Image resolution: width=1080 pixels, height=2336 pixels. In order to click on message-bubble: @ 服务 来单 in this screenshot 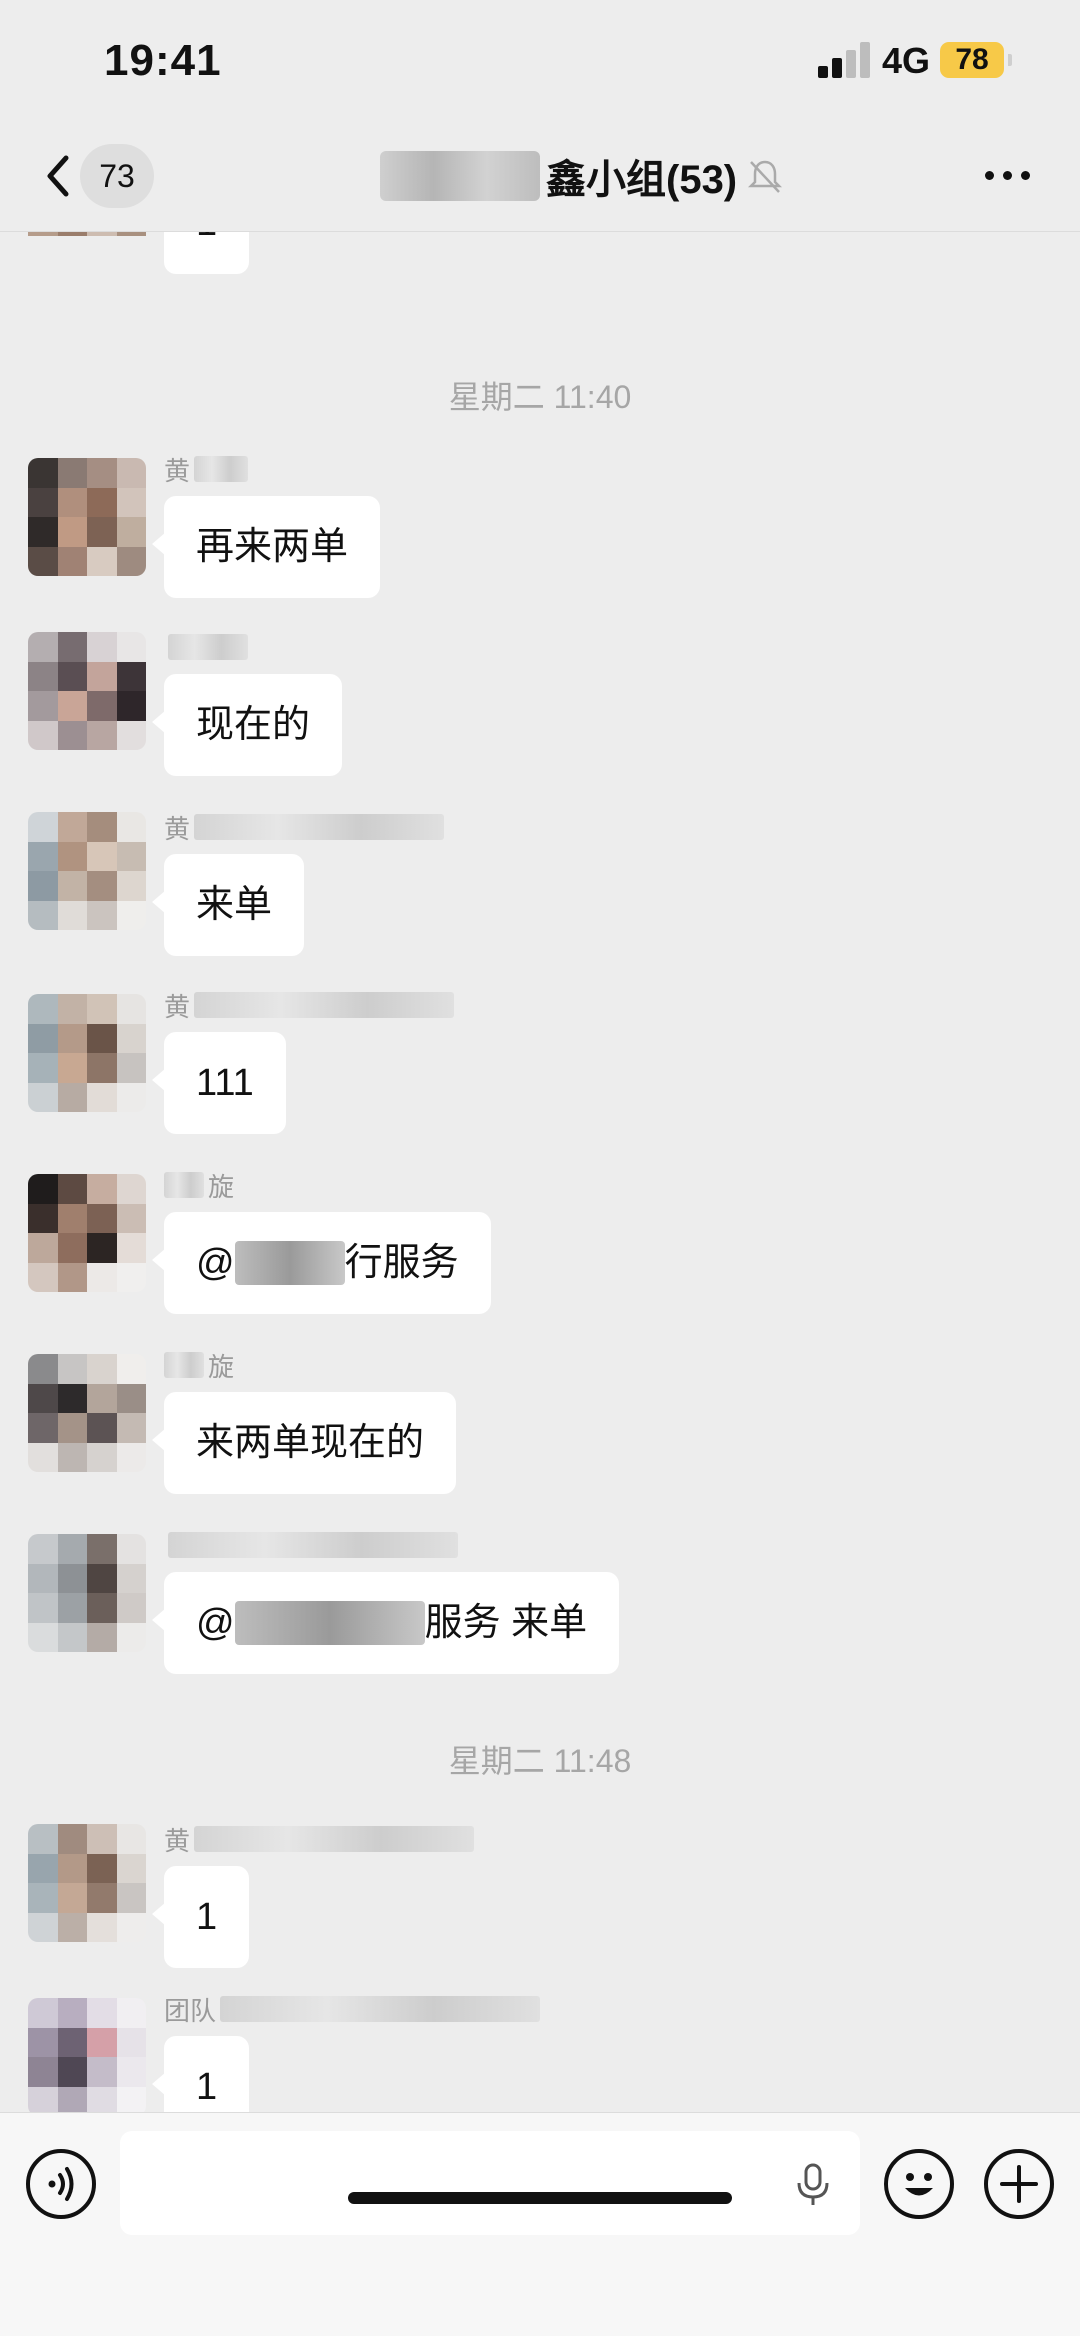, I will do `click(385, 1623)`.